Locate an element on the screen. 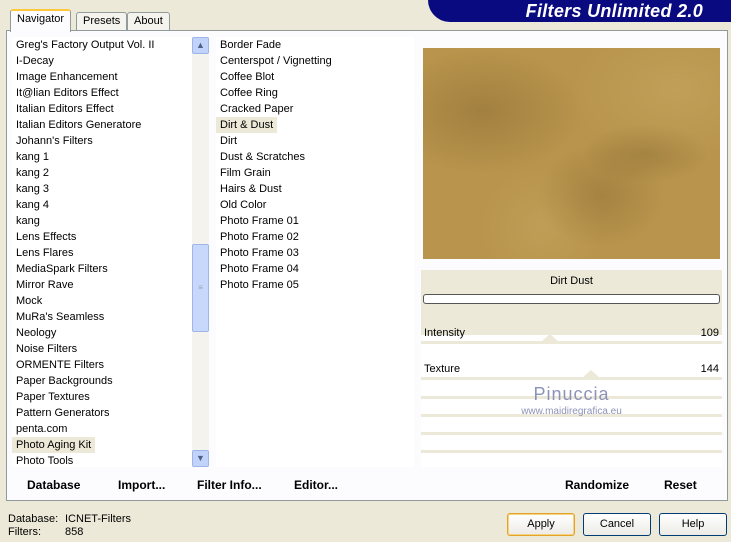 The width and height of the screenshot is (731, 542). tab-about: About is located at coordinates (148, 21).